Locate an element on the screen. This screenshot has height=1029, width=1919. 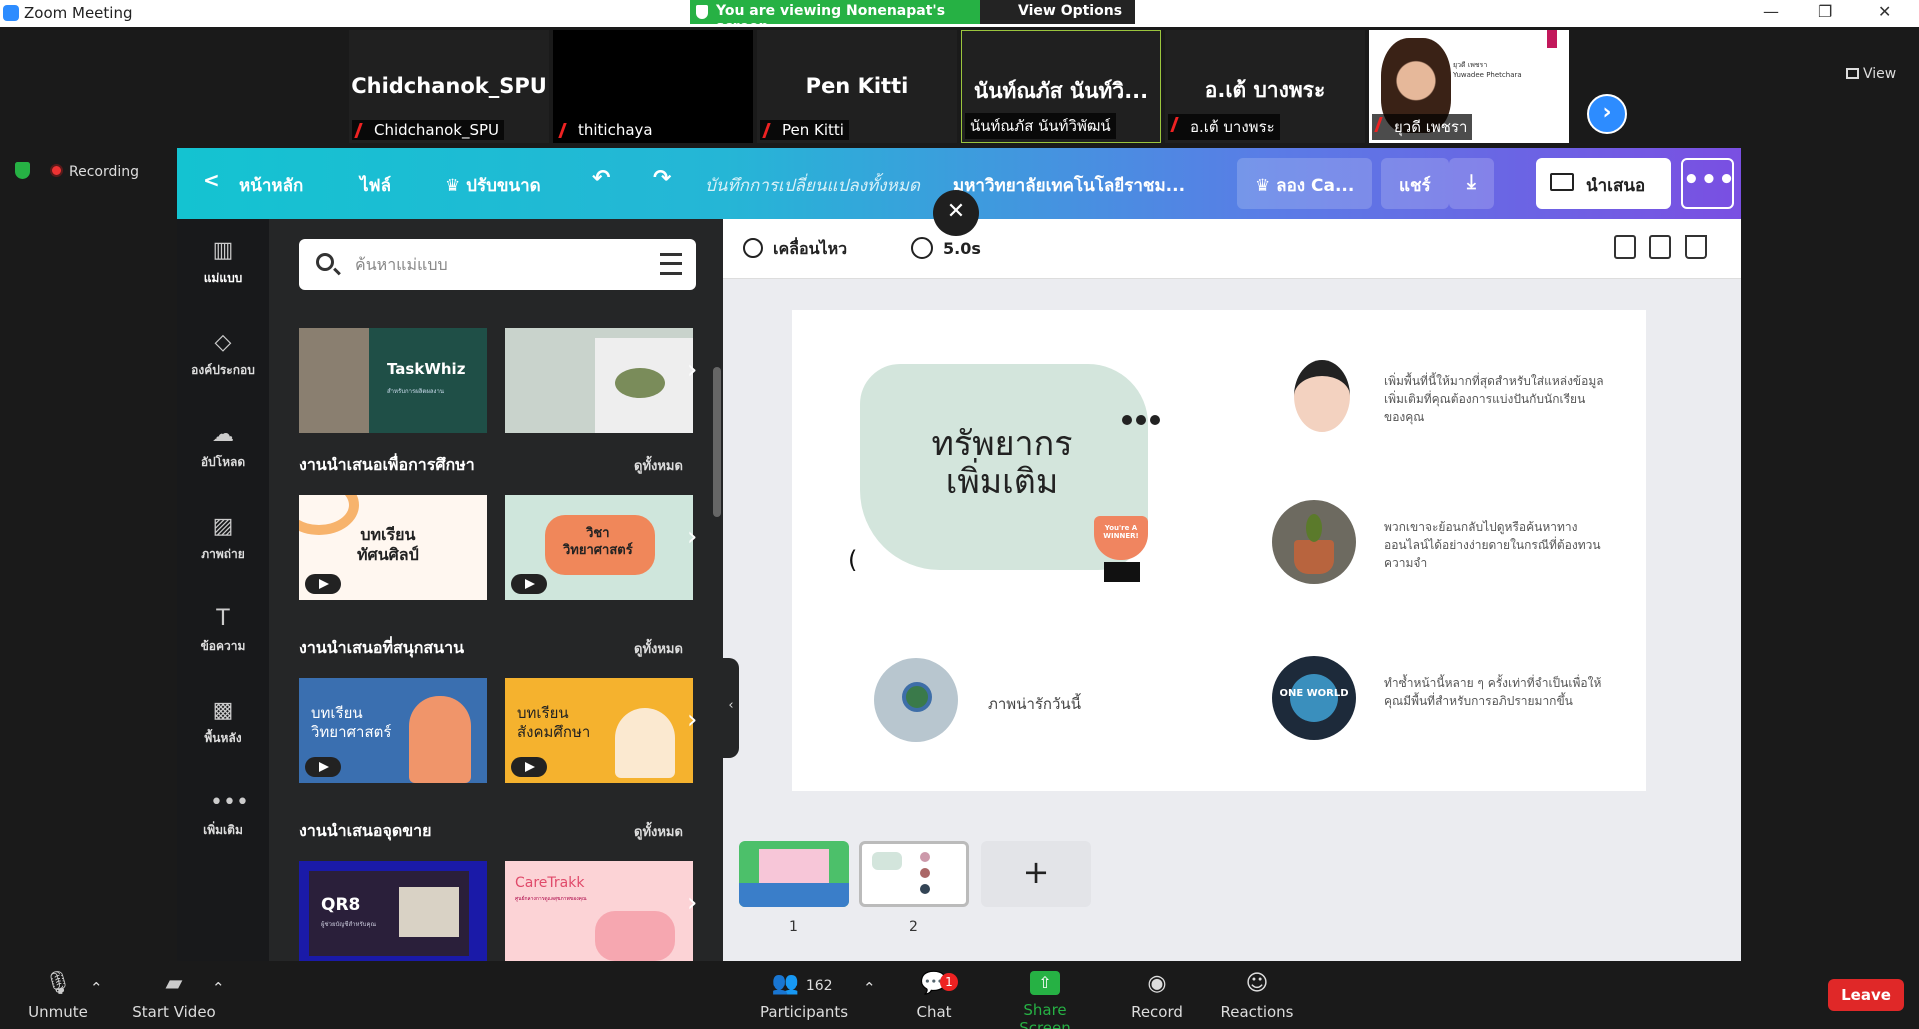
start-video-button: ▰ Start Video is located at coordinates (174, 996).